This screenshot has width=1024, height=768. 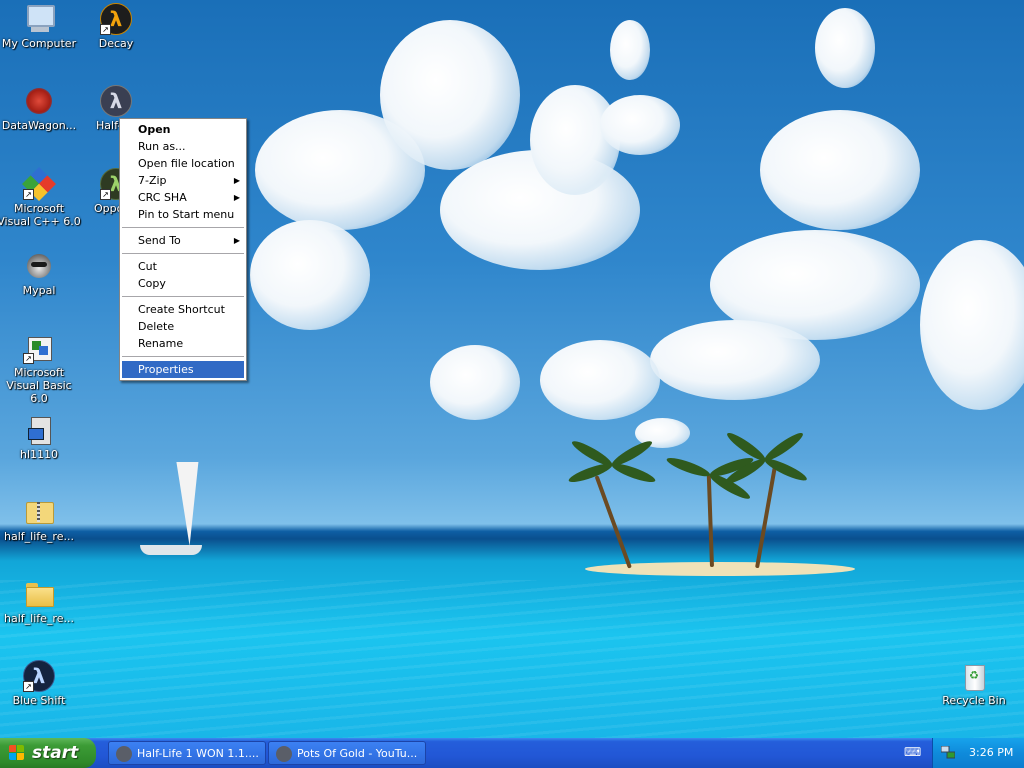 What do you see at coordinates (39, 430) in the screenshot?
I see `installer-icon` at bounding box center [39, 430].